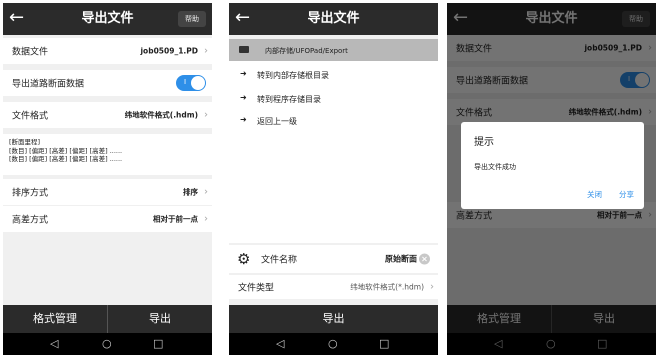 The image size is (659, 358). I want to click on go-up-item: ➜ 返回上一级, so click(333, 121).